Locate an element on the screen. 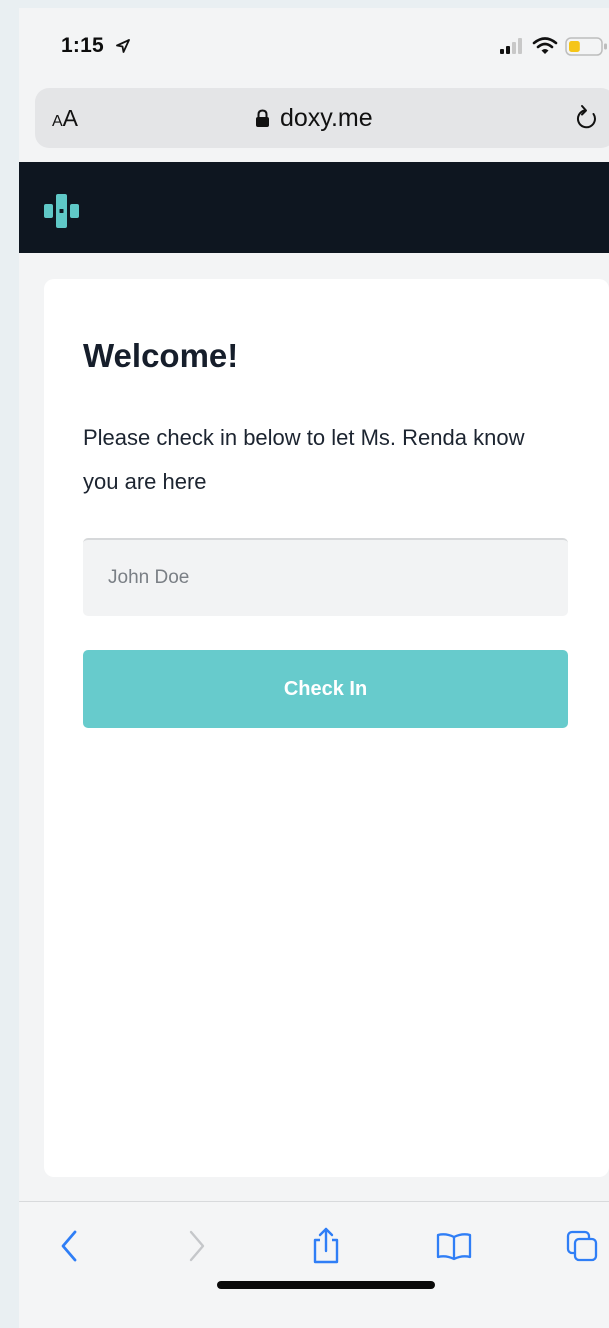  location-arrow-icon is located at coordinates (123, 46).